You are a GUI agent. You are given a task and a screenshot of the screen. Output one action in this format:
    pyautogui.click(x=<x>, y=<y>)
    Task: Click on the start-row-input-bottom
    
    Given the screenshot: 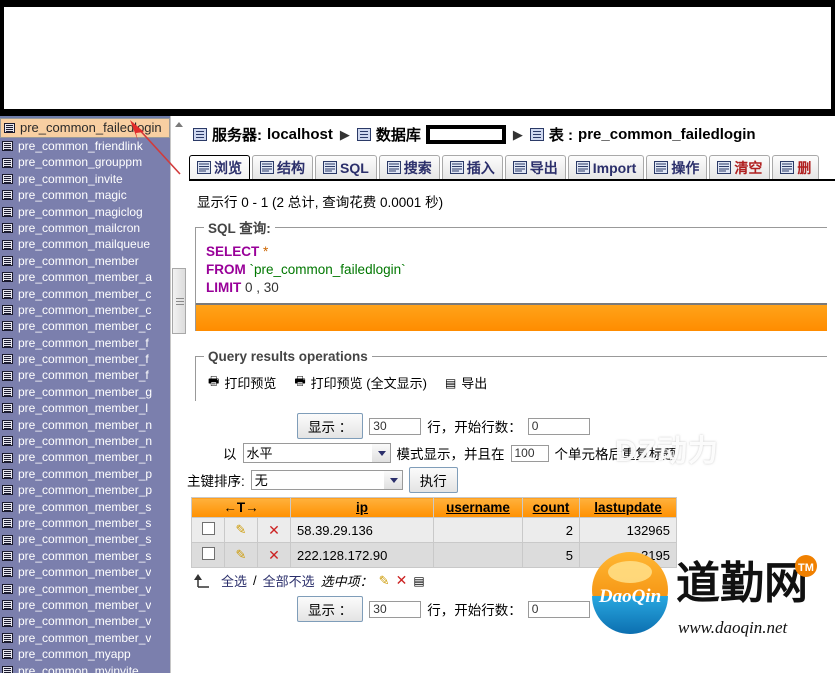 What is the action you would take?
    pyautogui.click(x=558, y=609)
    